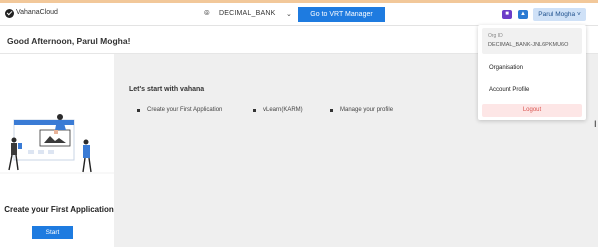 The height and width of the screenshot is (247, 598). I want to click on step-manage-profile: Manage your profile, so click(366, 110).